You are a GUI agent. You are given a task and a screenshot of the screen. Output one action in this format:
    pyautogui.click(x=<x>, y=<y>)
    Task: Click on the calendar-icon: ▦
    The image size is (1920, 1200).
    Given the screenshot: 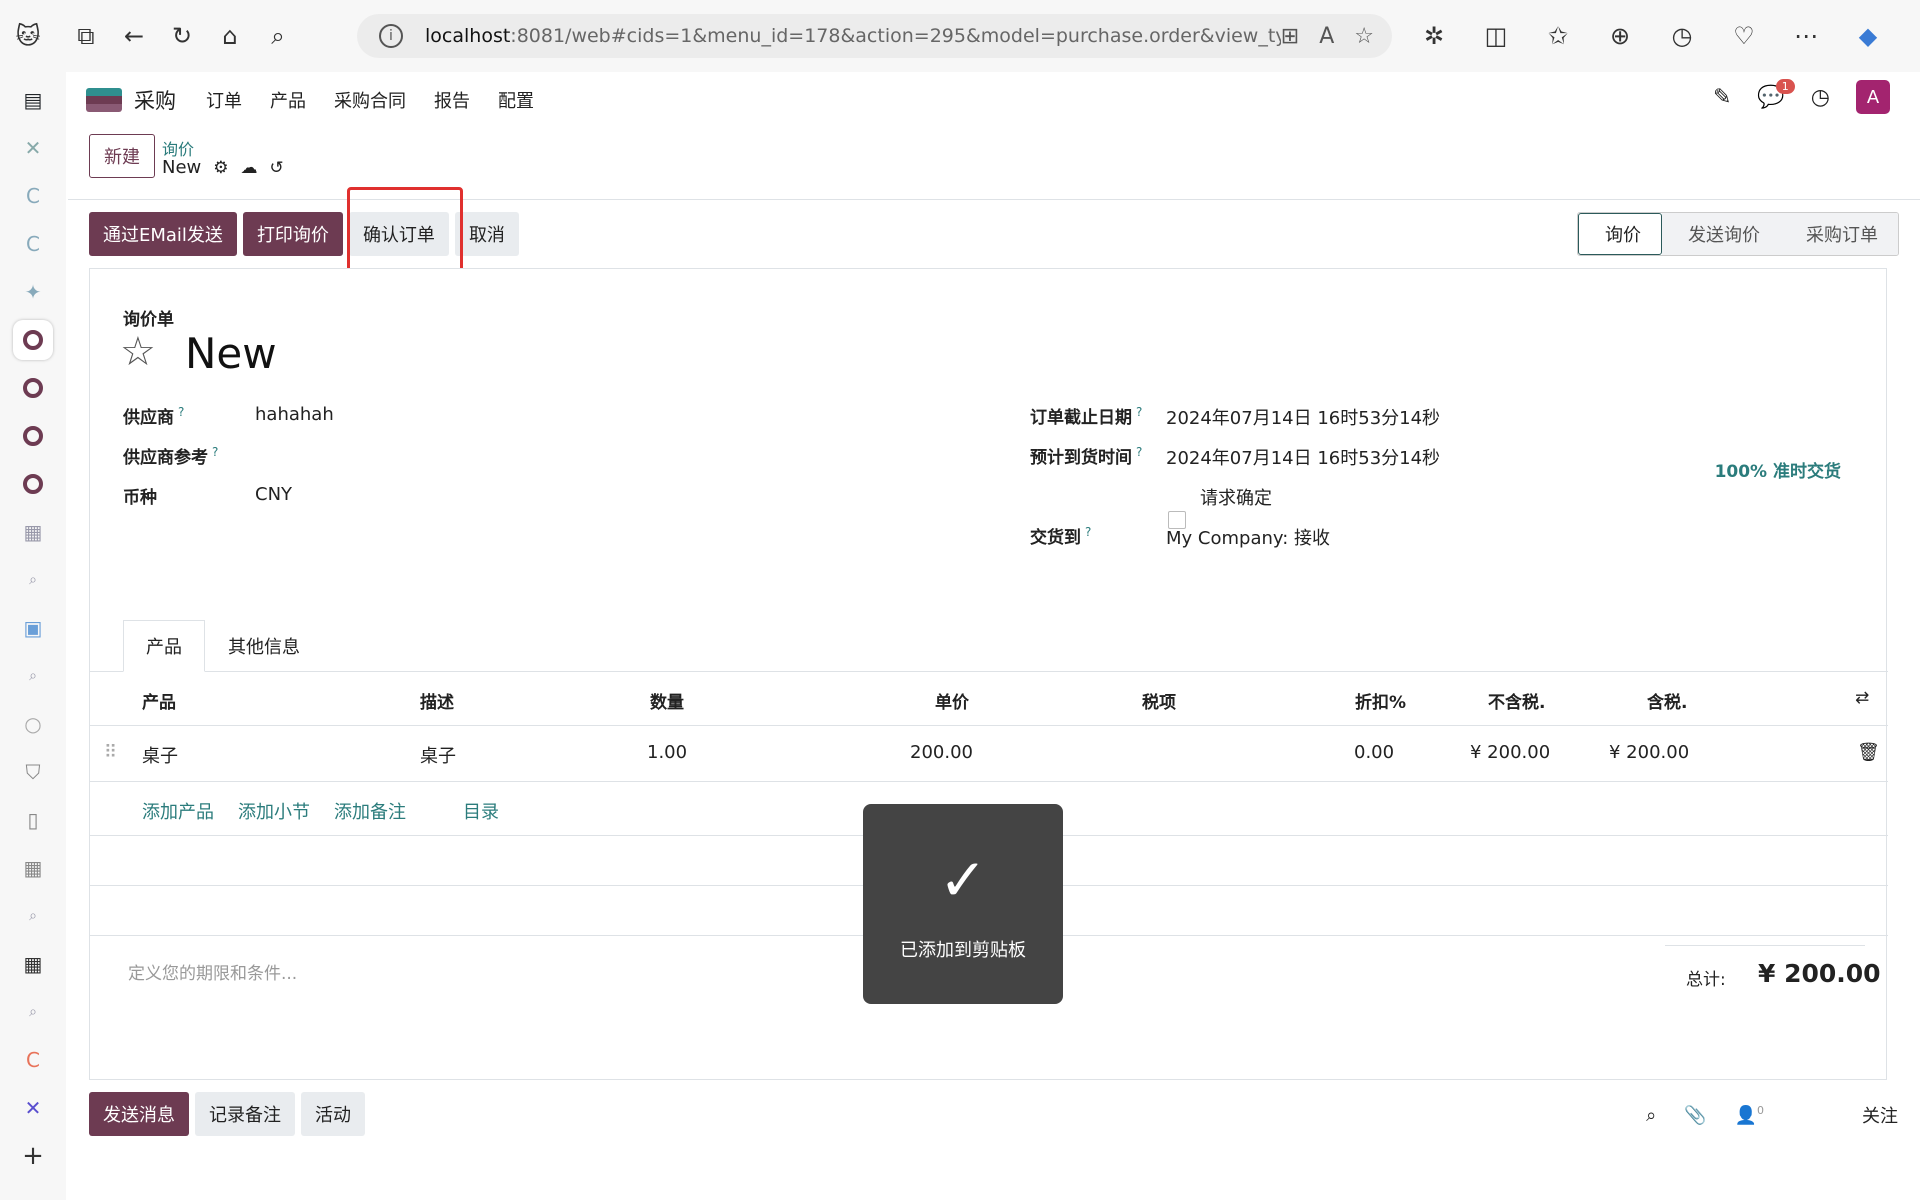 What is the action you would take?
    pyautogui.click(x=33, y=532)
    